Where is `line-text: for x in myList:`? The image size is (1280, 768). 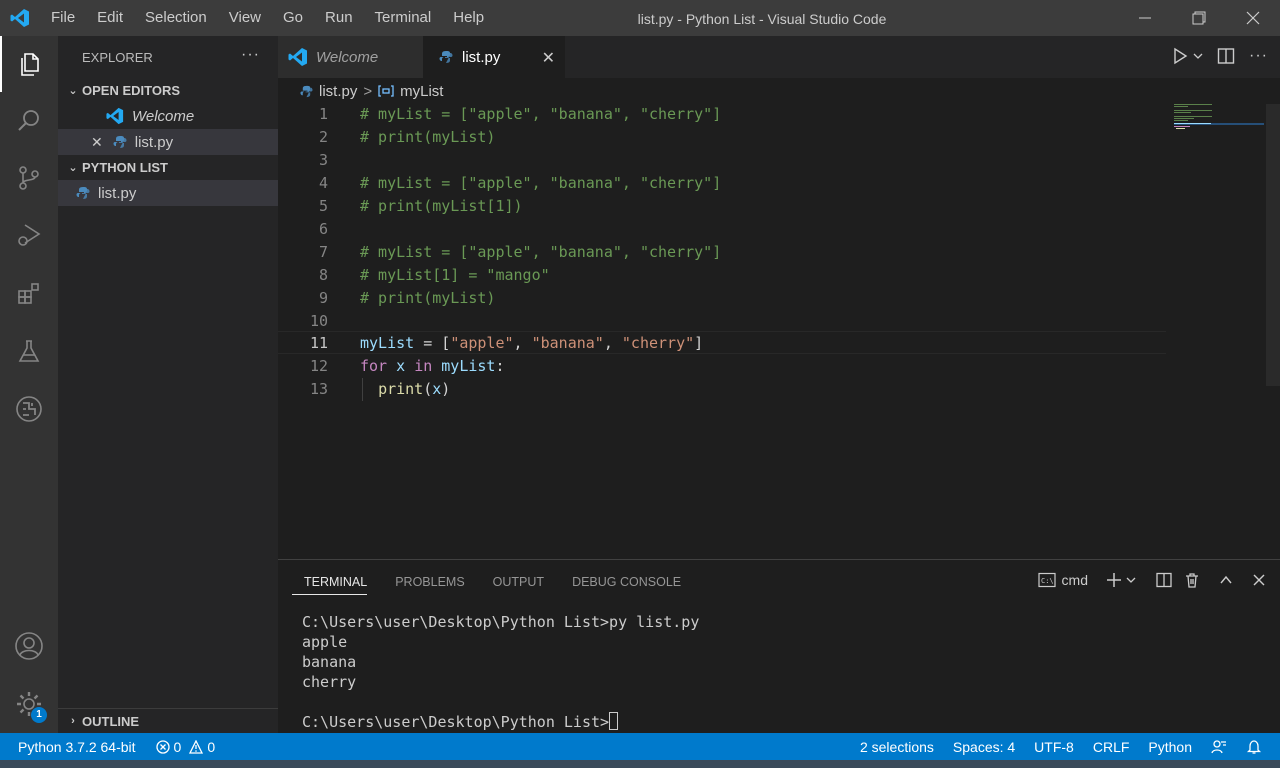 line-text: for x in myList: is located at coordinates (432, 366).